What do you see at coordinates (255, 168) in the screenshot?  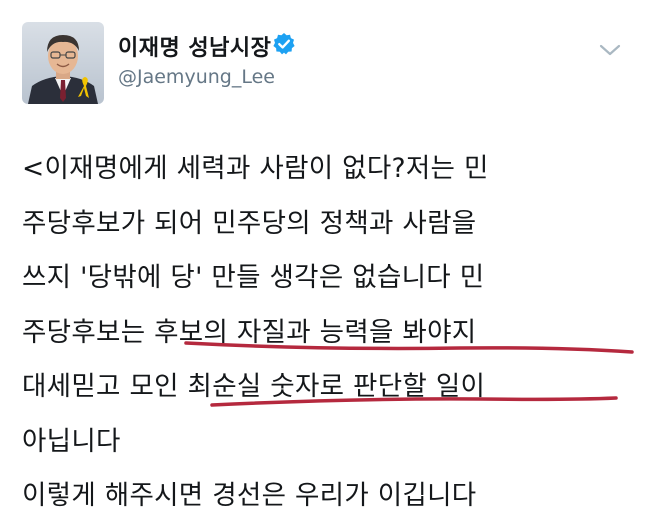 I see `tweet-text-line: <이재명에게 세력과 사람이 없다?저는 민` at bounding box center [255, 168].